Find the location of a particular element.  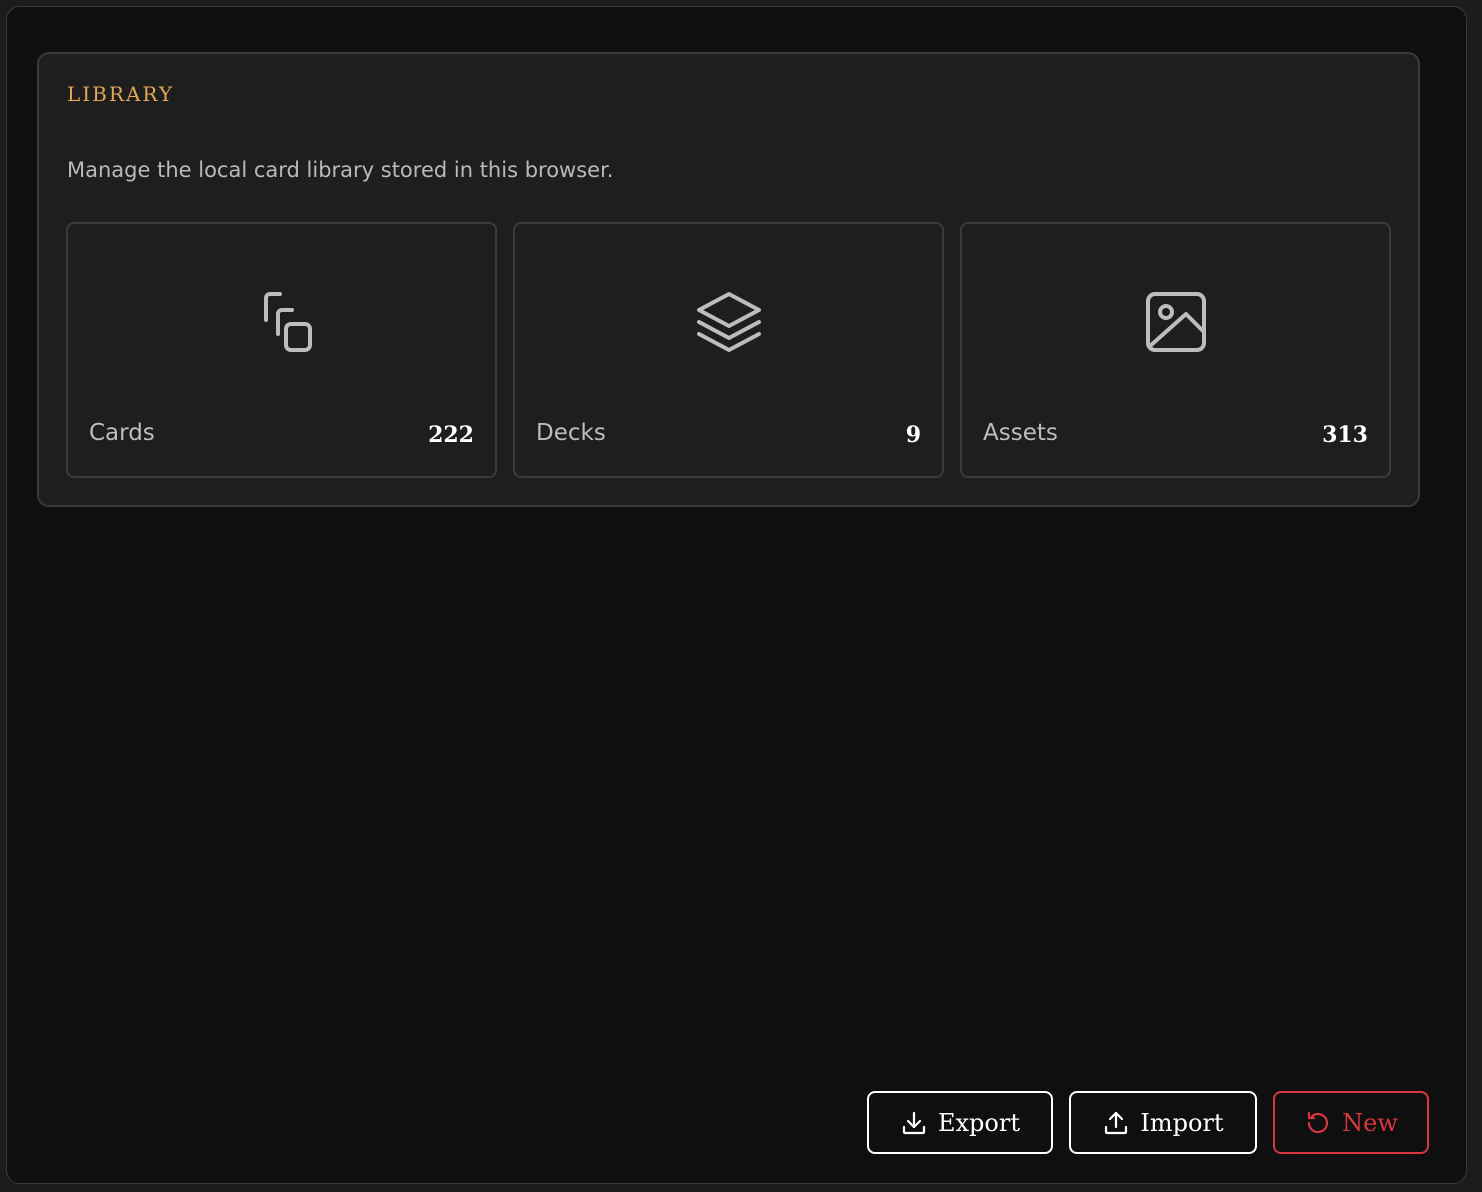

new-button: New is located at coordinates (1351, 1122).